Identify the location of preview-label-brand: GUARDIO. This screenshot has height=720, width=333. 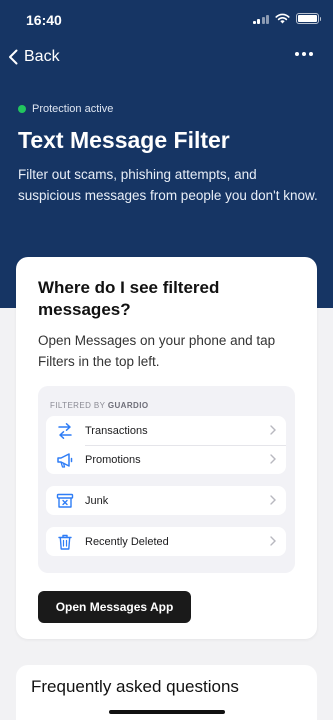
(128, 405).